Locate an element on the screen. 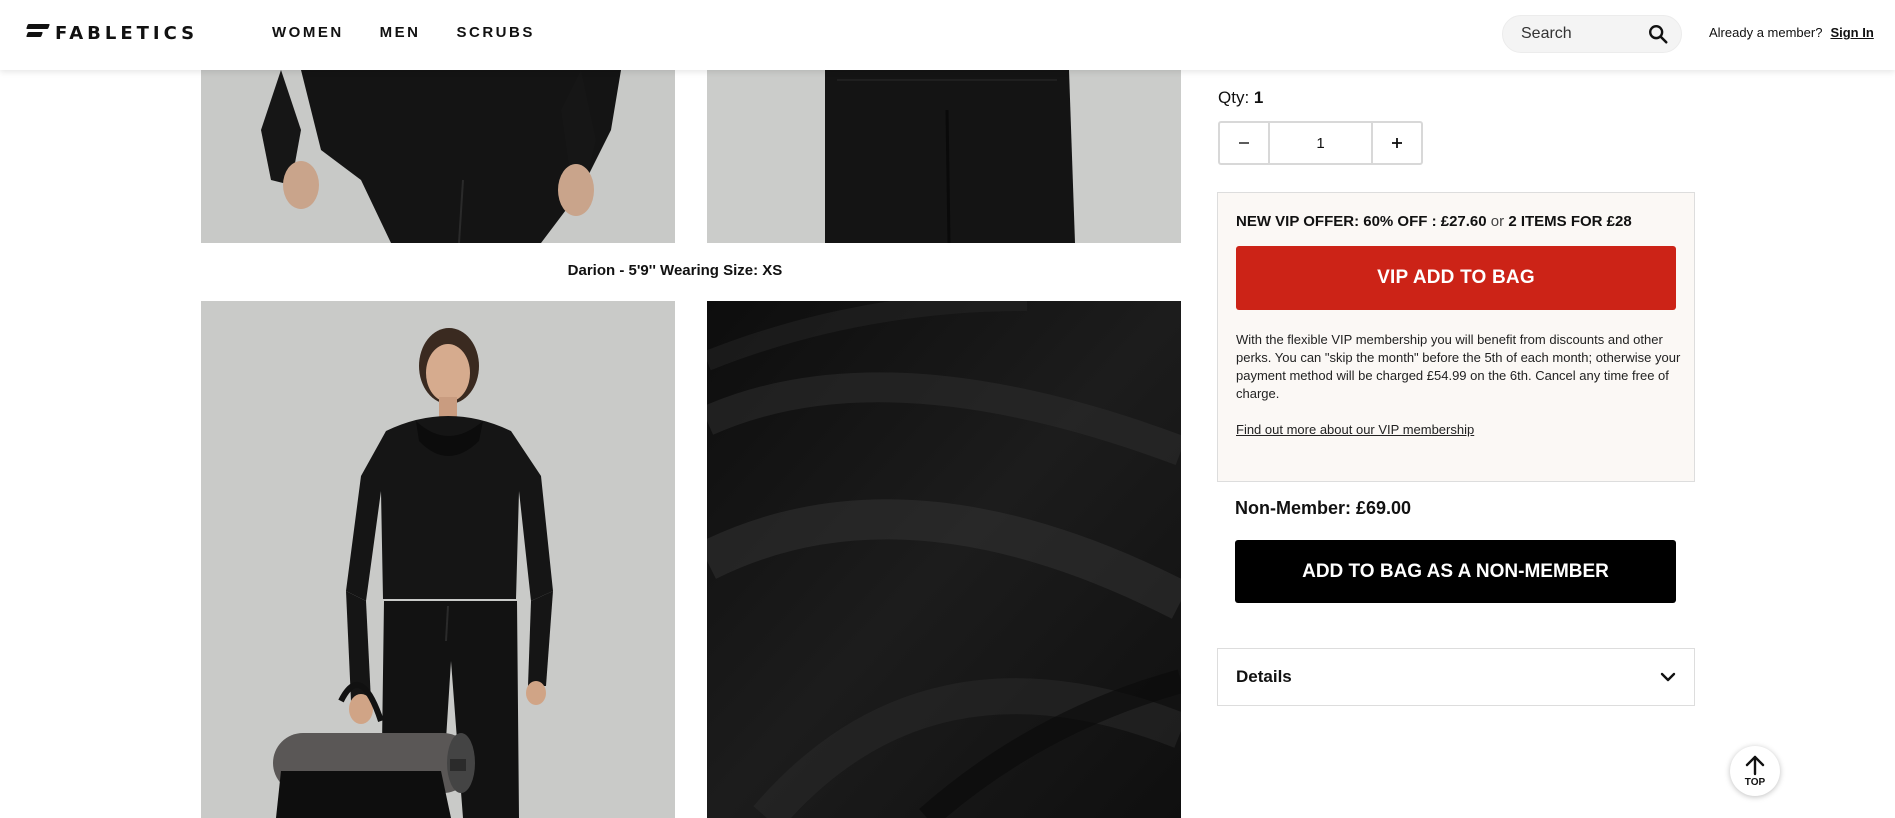  add-to-bag-non-member-button: ADD TO BAG AS A NON-MEMBER is located at coordinates (1455, 571).